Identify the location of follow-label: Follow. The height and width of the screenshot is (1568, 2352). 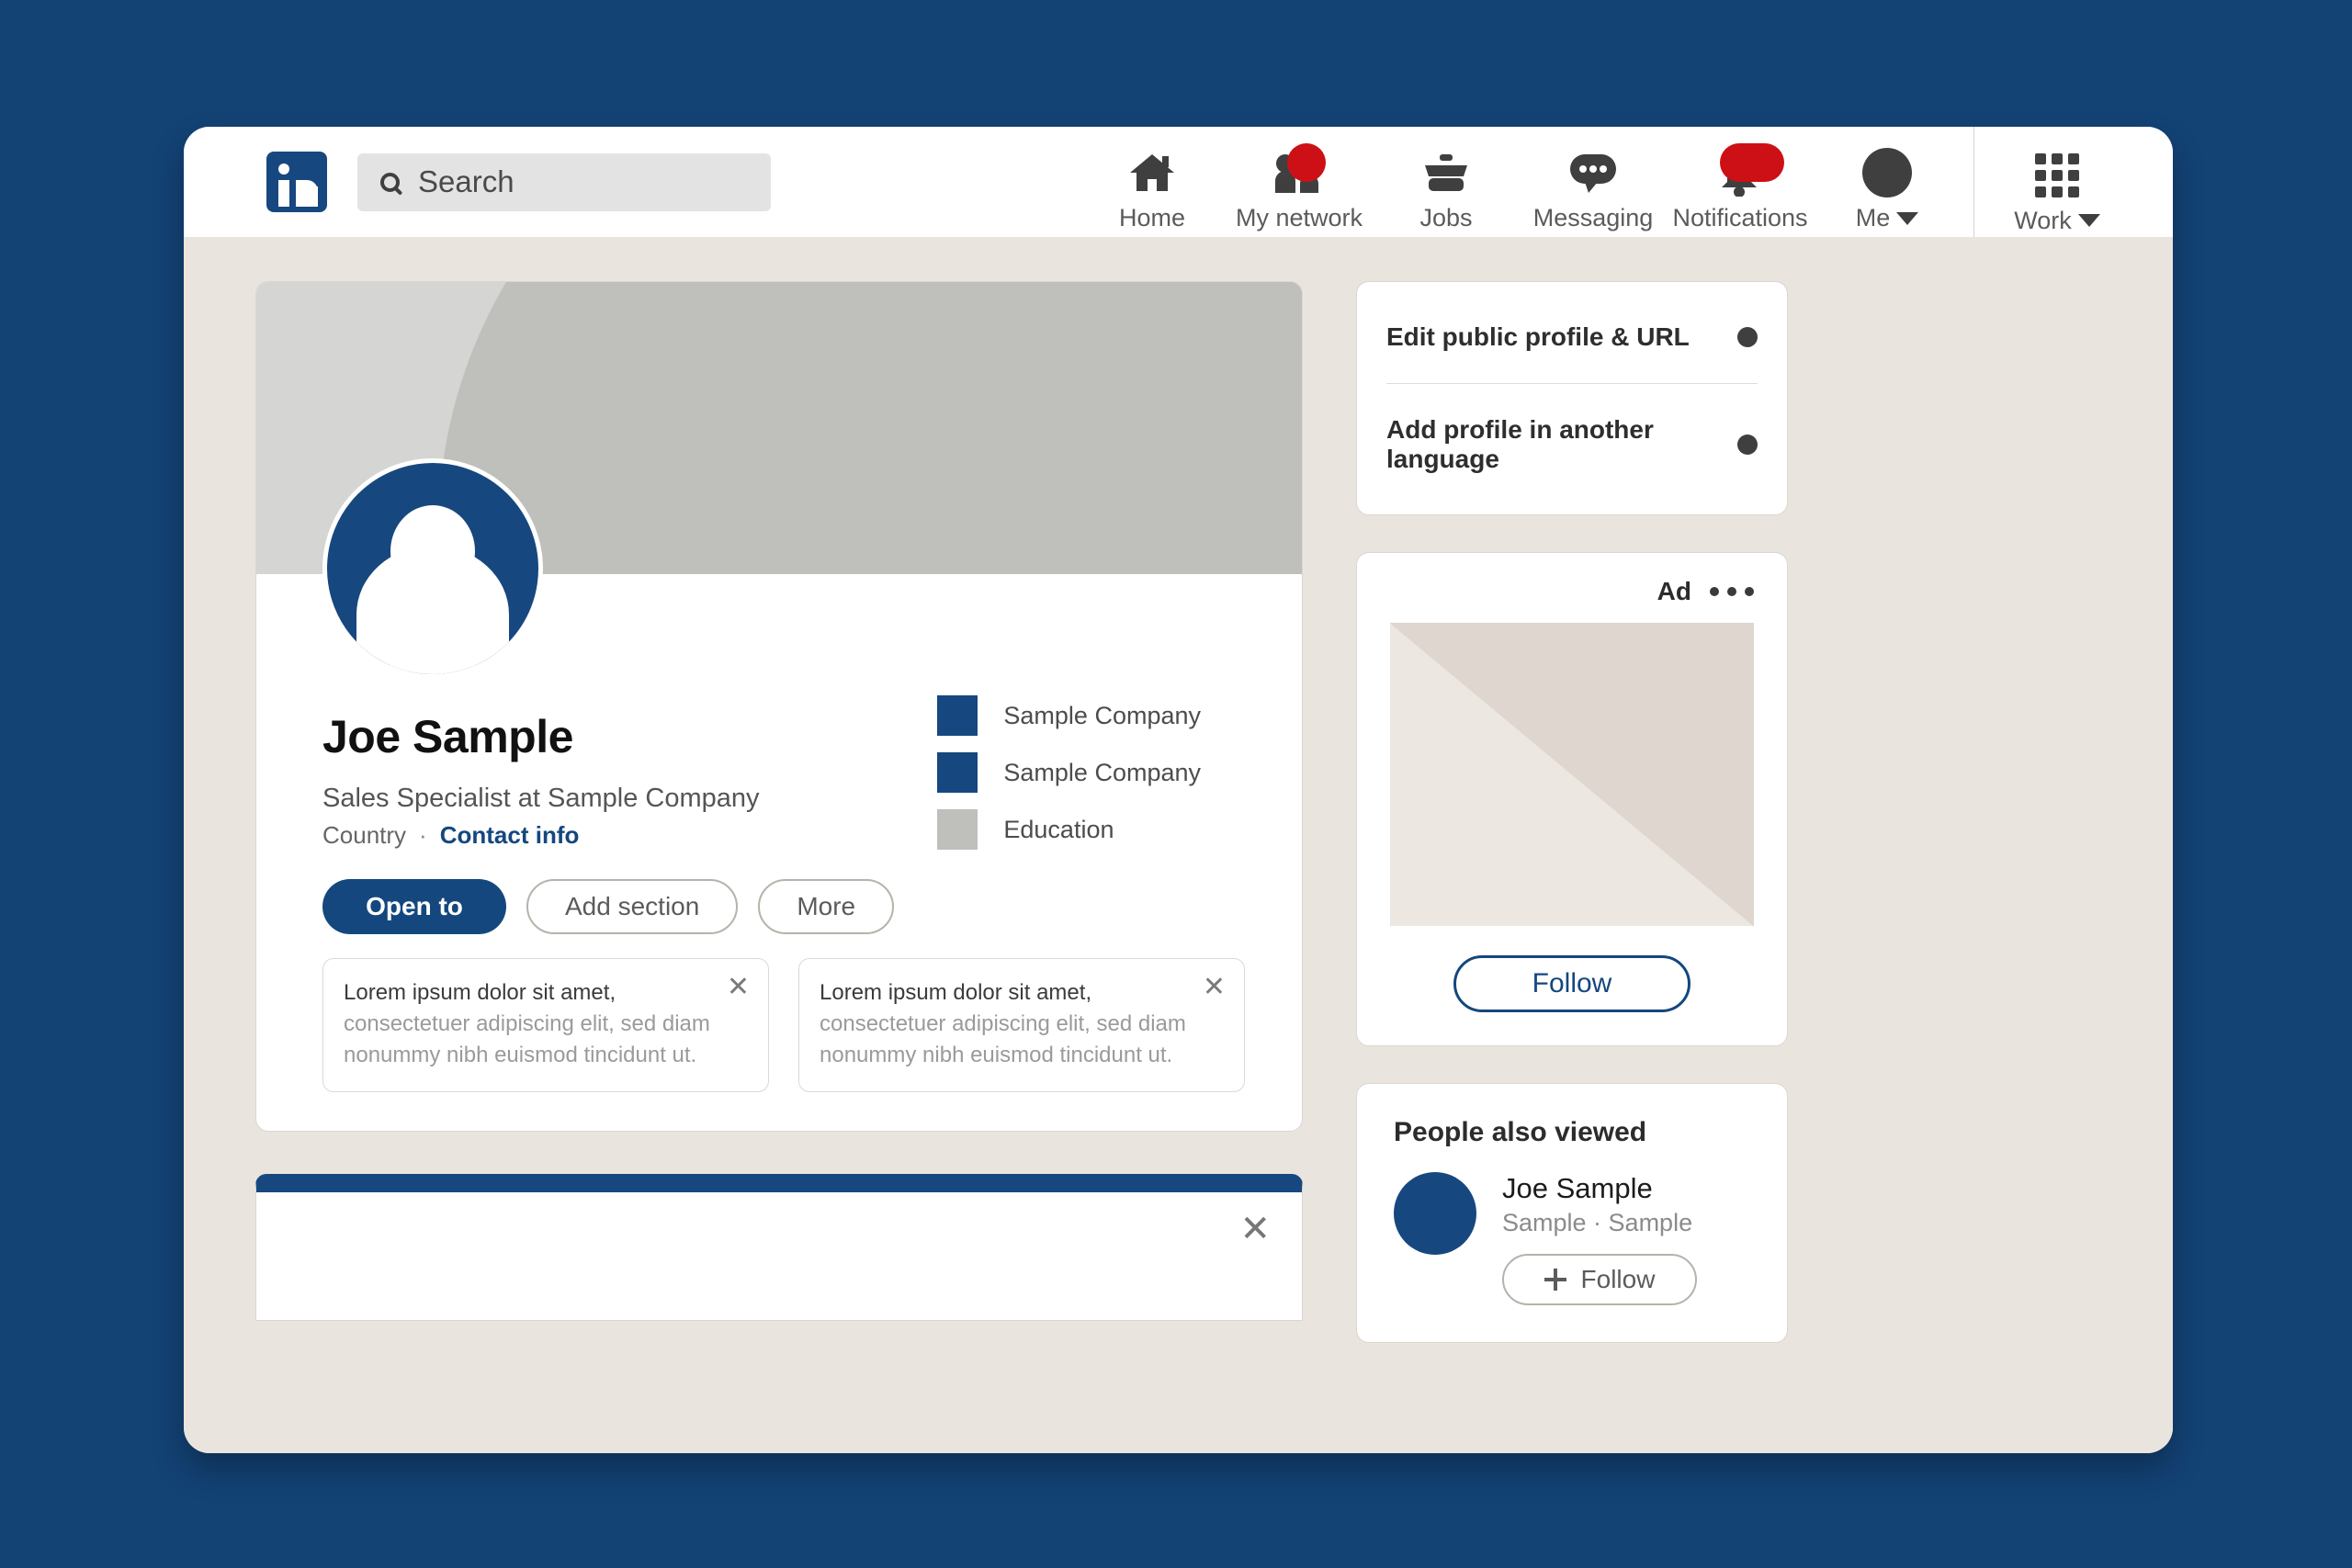
(1618, 1279).